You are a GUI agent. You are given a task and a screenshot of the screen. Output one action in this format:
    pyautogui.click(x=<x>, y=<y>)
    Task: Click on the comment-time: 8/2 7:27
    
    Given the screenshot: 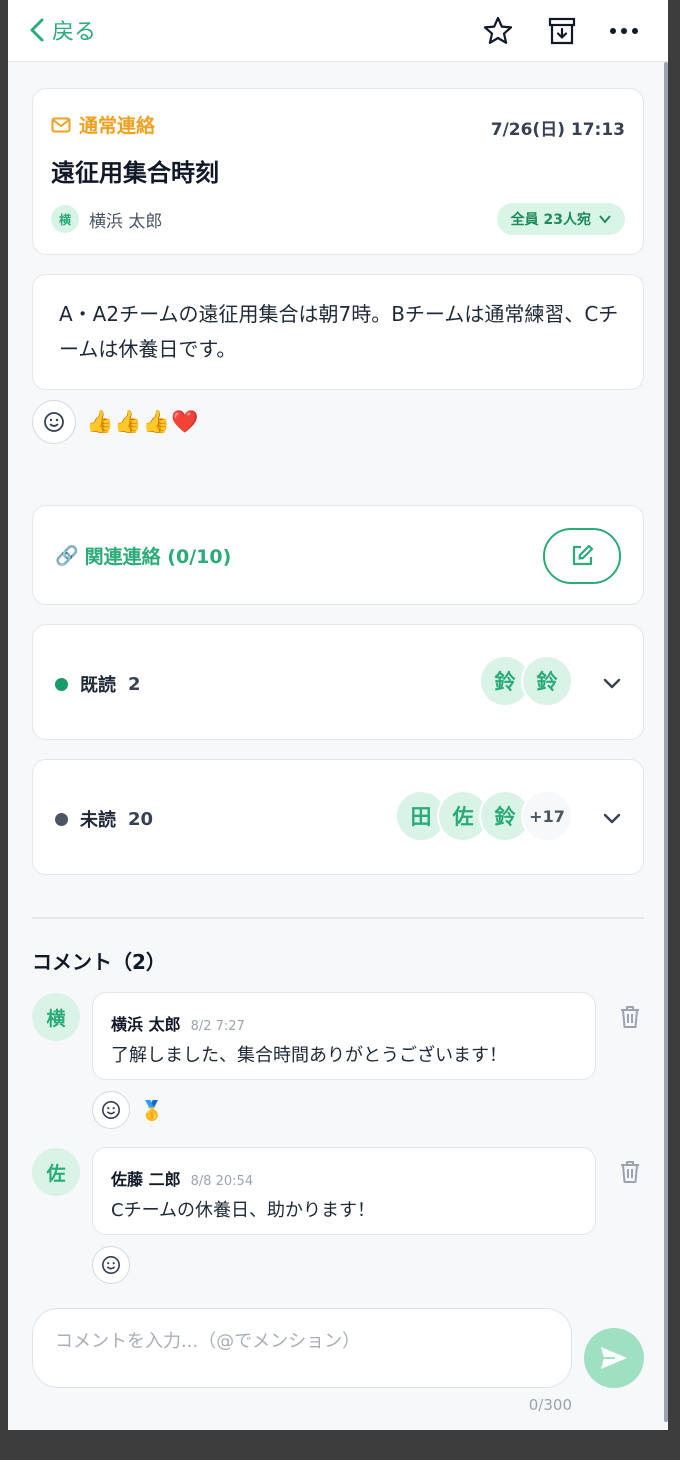 What is the action you would take?
    pyautogui.click(x=217, y=1026)
    